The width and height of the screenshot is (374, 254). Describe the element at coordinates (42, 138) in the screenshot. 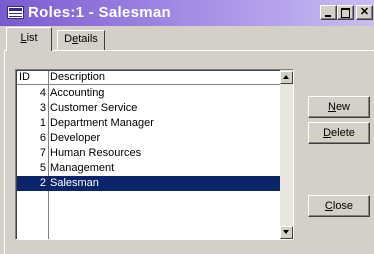

I see `role-id: 6` at that location.